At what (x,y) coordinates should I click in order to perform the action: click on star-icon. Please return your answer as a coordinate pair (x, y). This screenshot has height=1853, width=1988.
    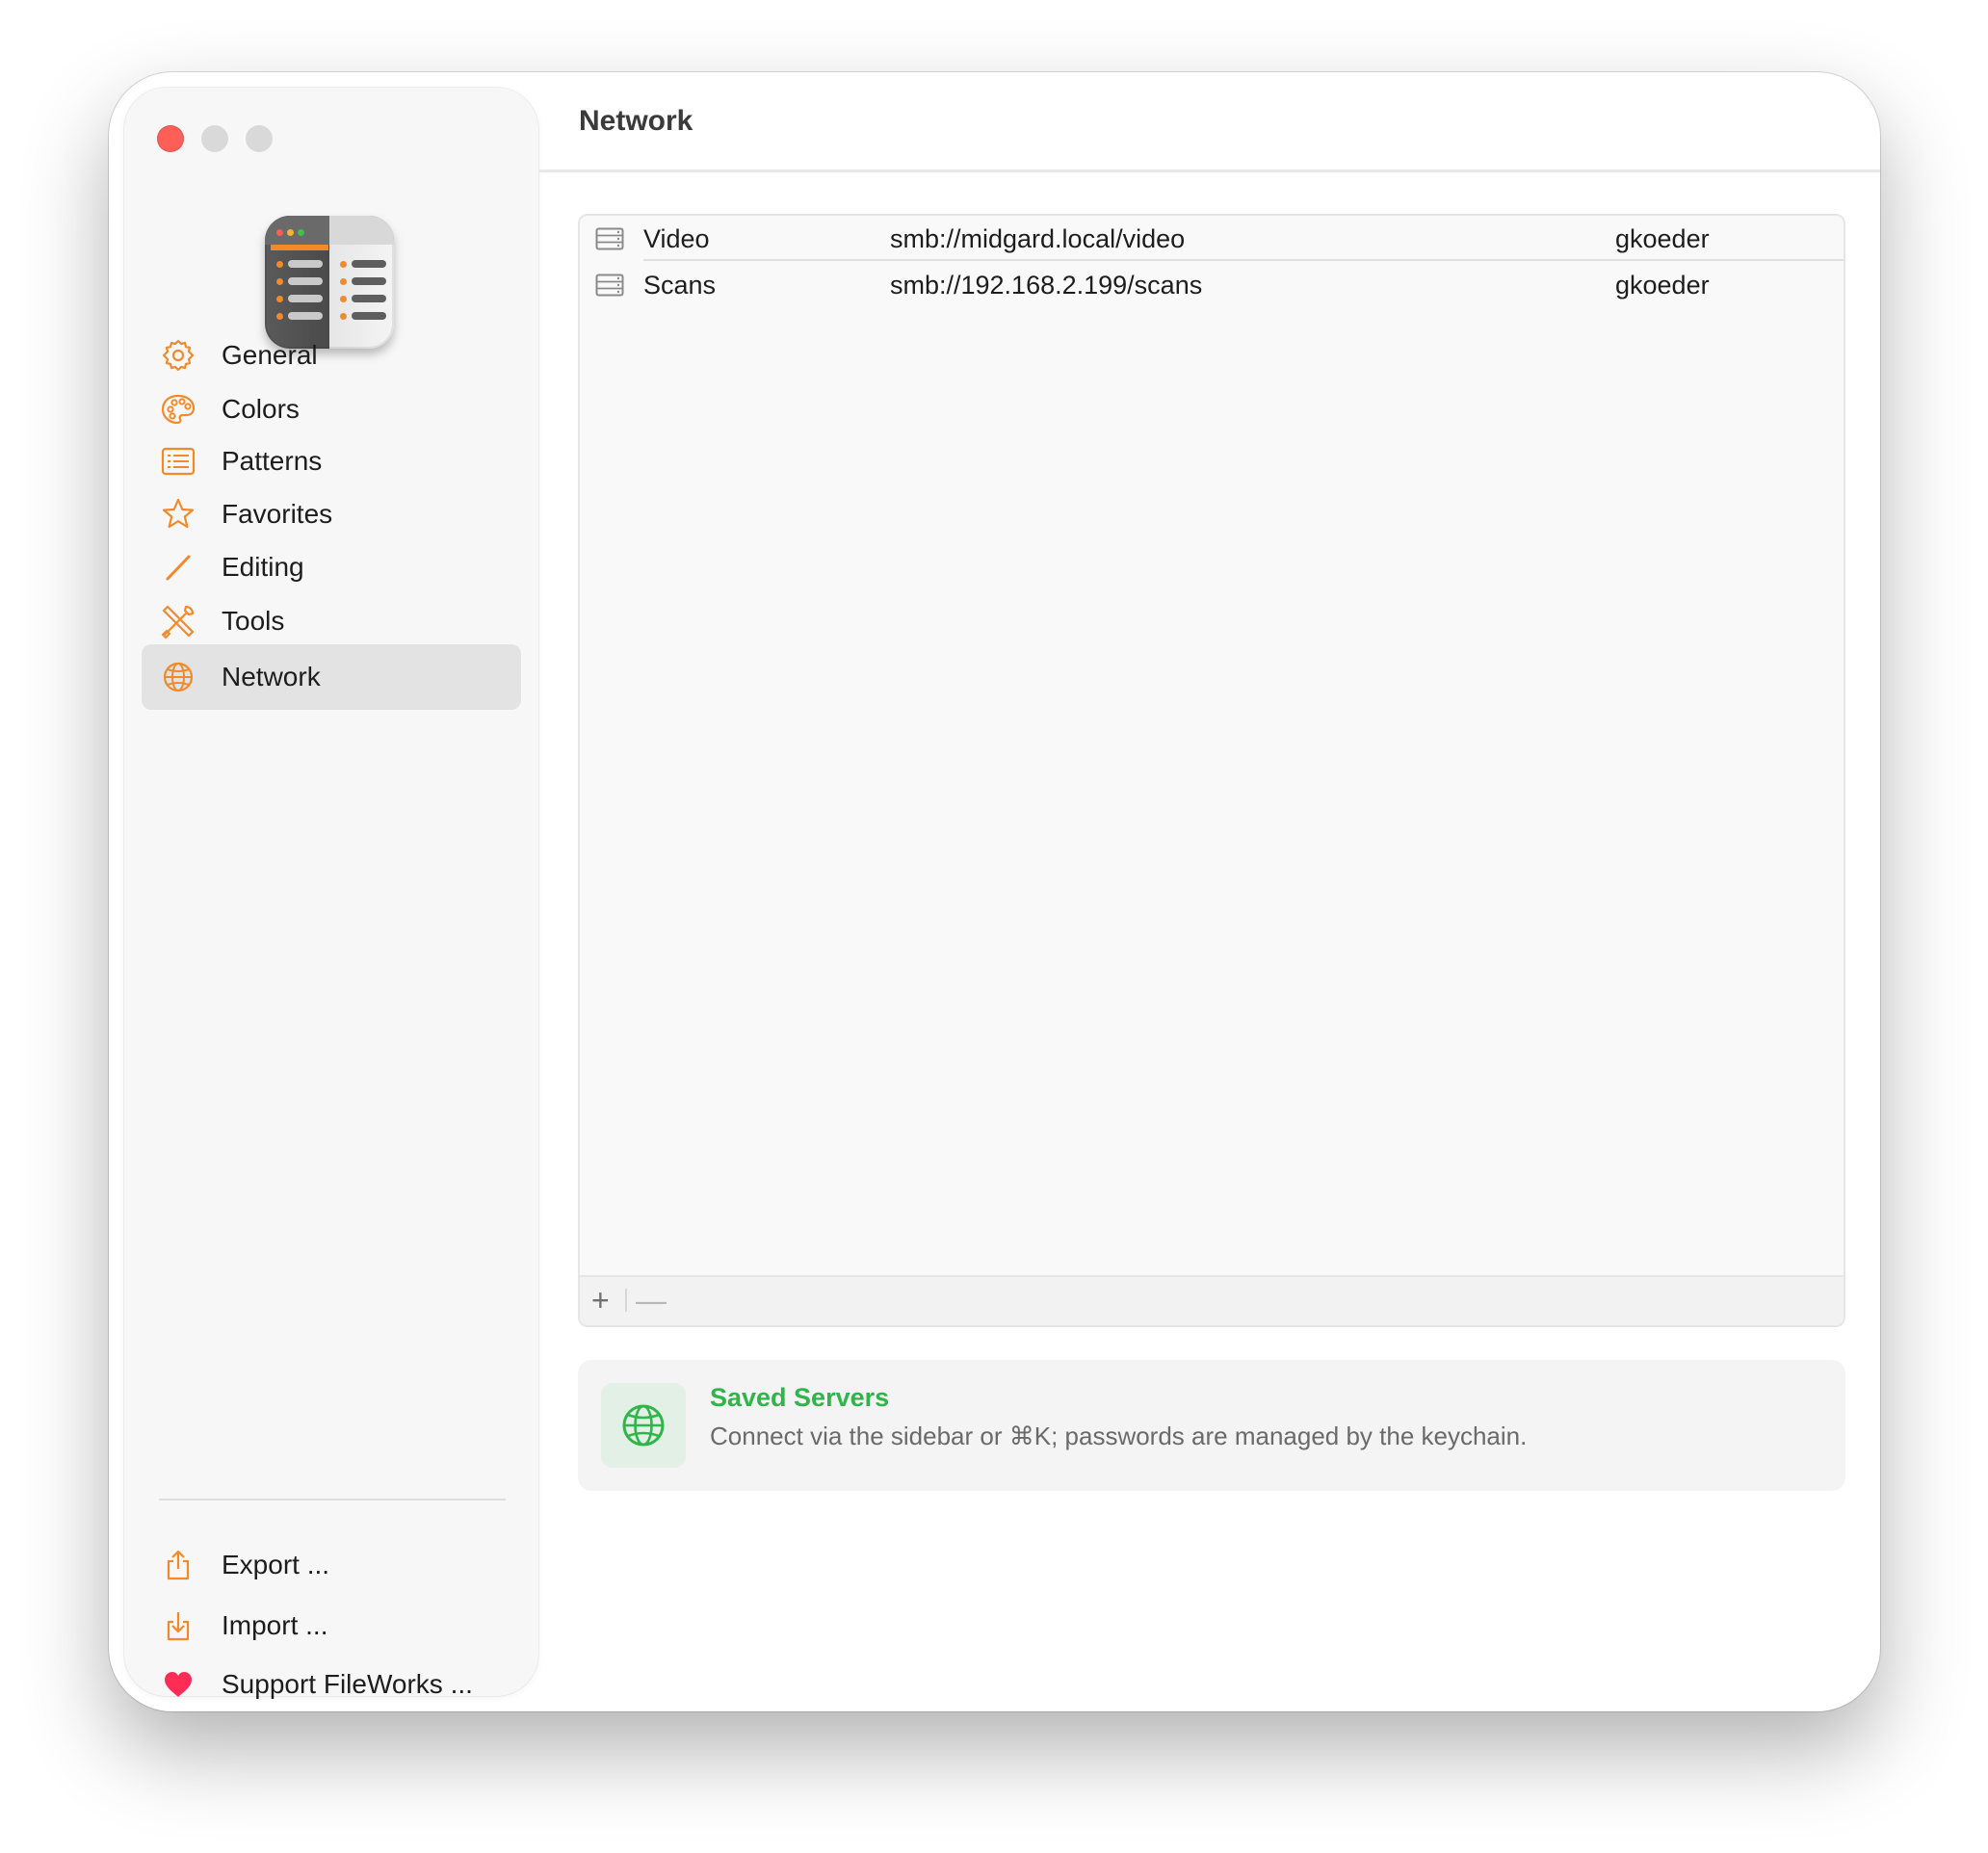
    Looking at the image, I should click on (178, 514).